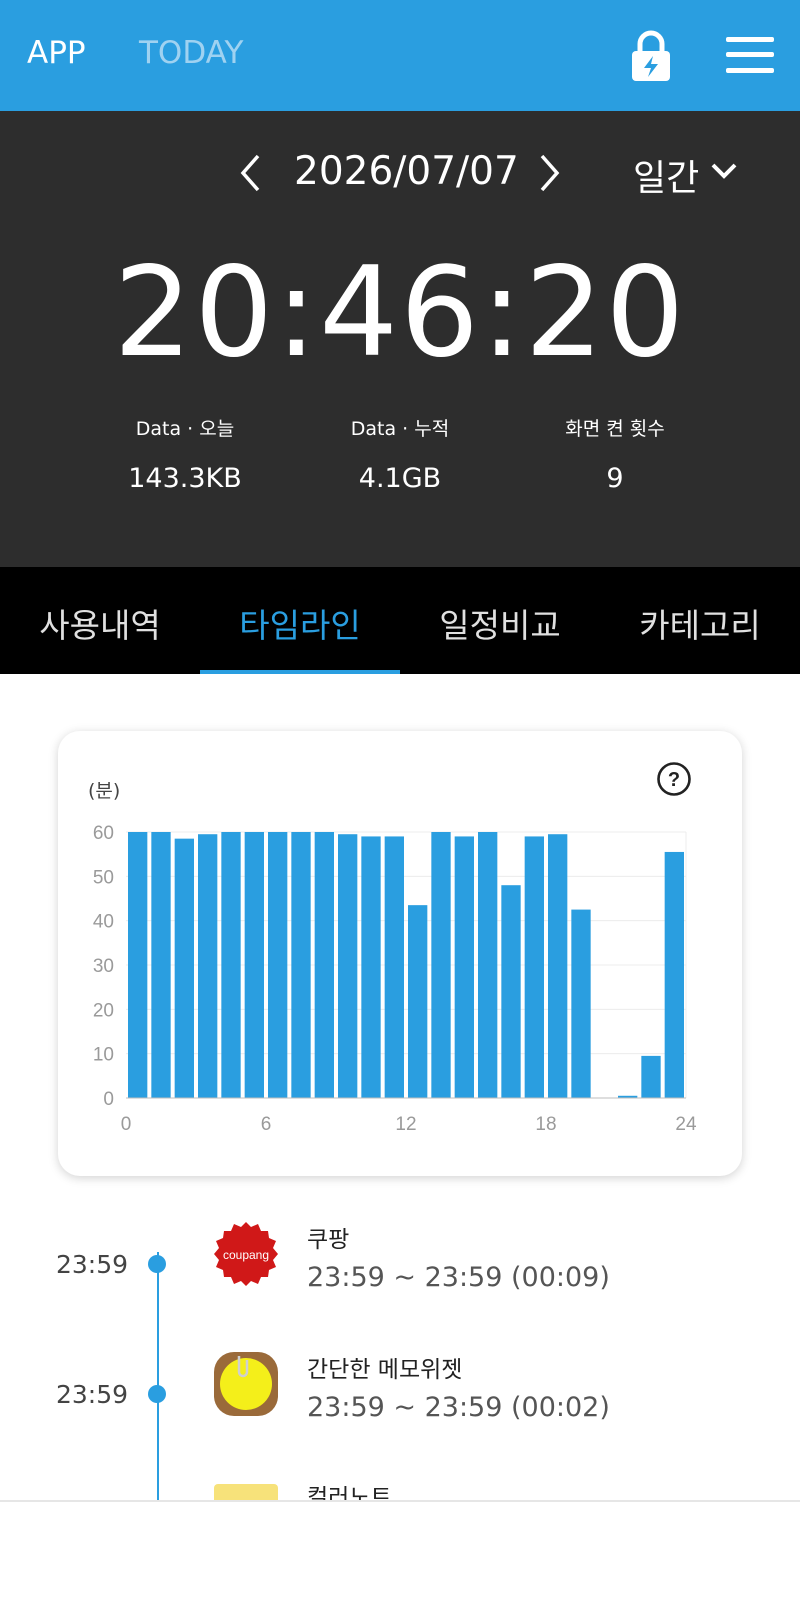  I want to click on y-tick-label: 50, so click(103, 877).